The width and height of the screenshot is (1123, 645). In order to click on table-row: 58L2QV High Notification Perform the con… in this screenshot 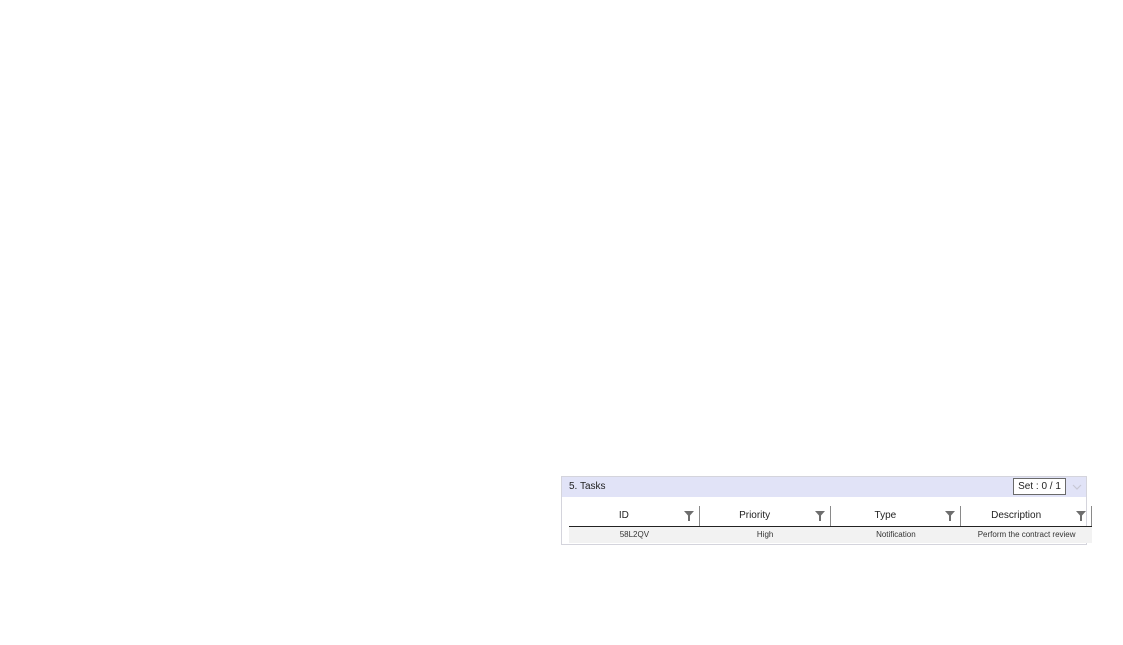, I will do `click(830, 535)`.